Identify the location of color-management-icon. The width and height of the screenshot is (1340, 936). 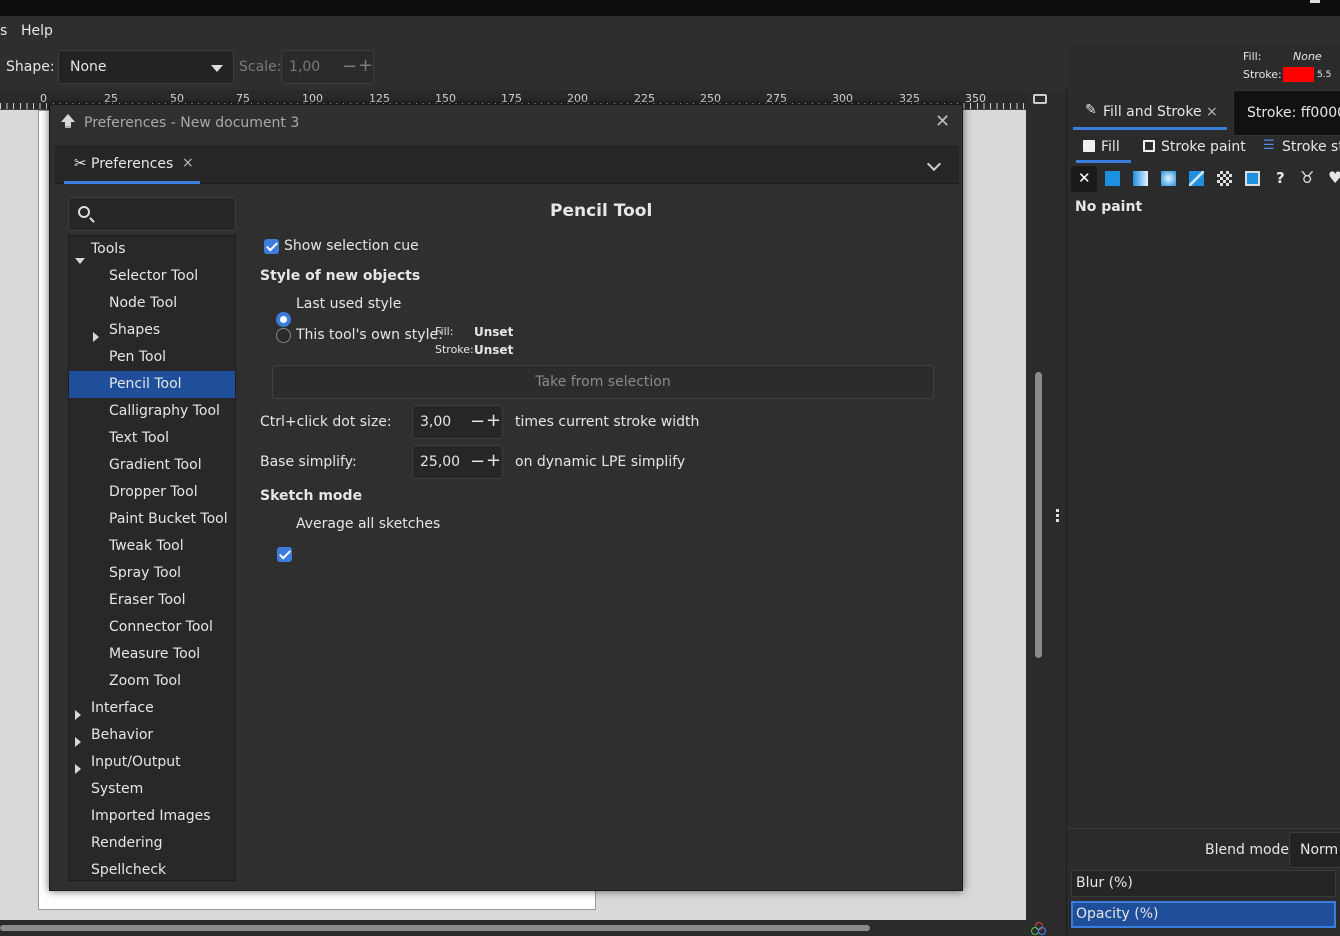
(1039, 929).